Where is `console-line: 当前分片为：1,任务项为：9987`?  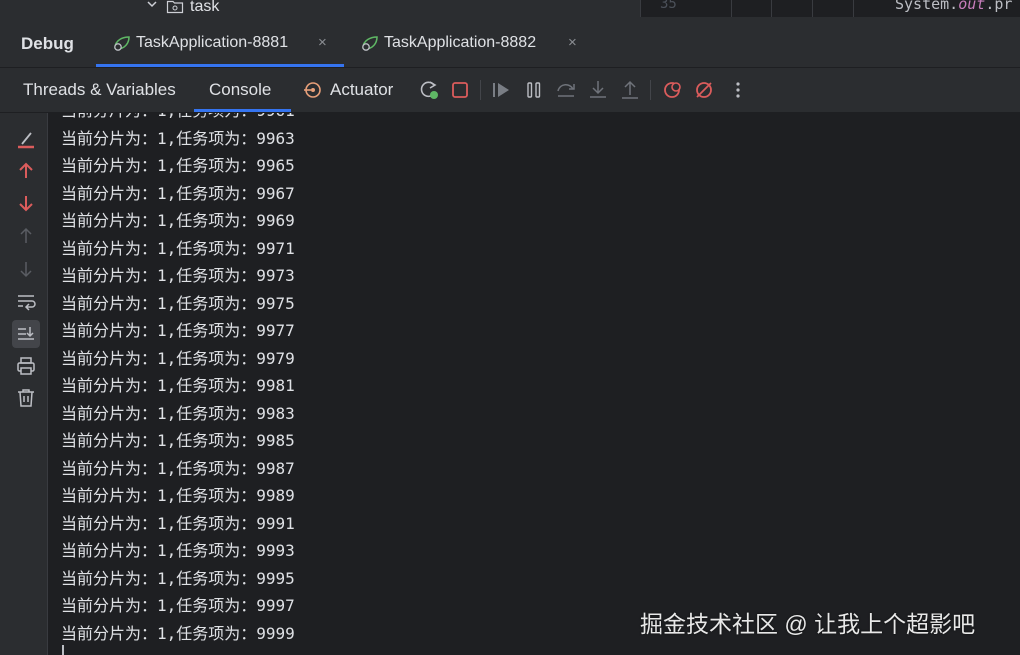 console-line: 当前分片为：1,任务项为：9987 is located at coordinates (178, 468).